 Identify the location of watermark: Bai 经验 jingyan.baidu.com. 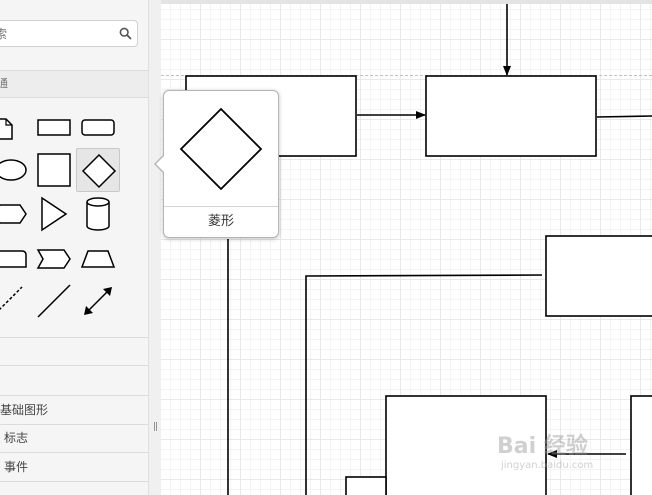
(572, 458).